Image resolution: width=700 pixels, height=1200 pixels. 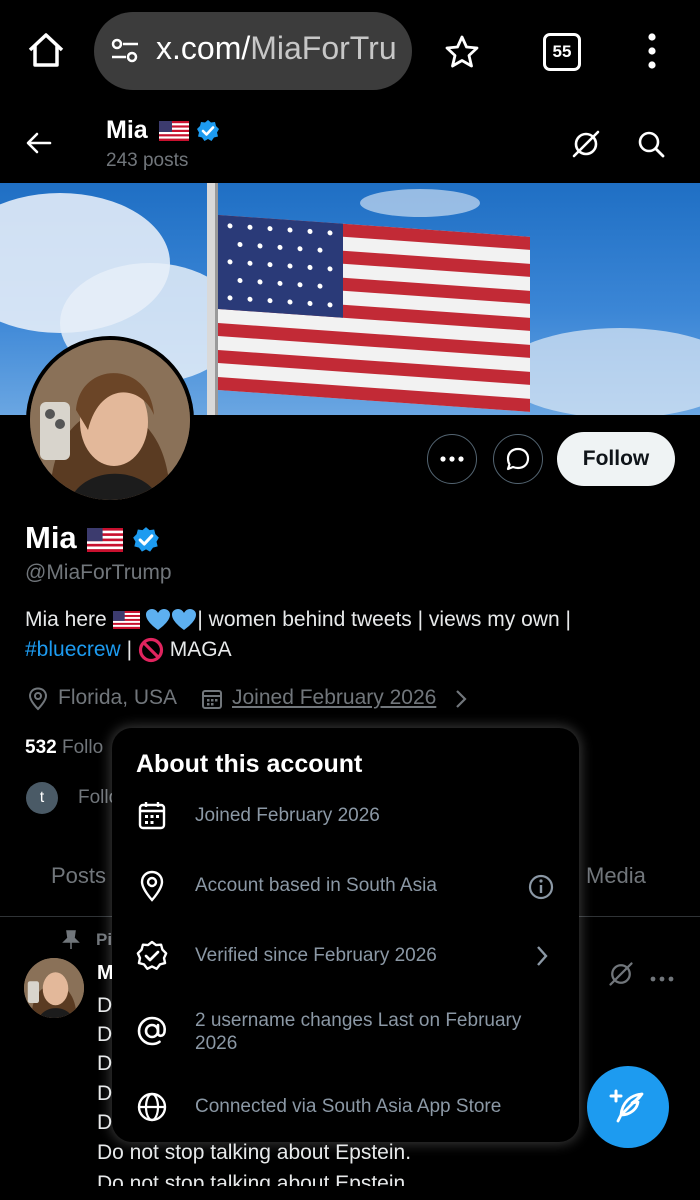 I want to click on tweet-more-button, so click(x=662, y=976).